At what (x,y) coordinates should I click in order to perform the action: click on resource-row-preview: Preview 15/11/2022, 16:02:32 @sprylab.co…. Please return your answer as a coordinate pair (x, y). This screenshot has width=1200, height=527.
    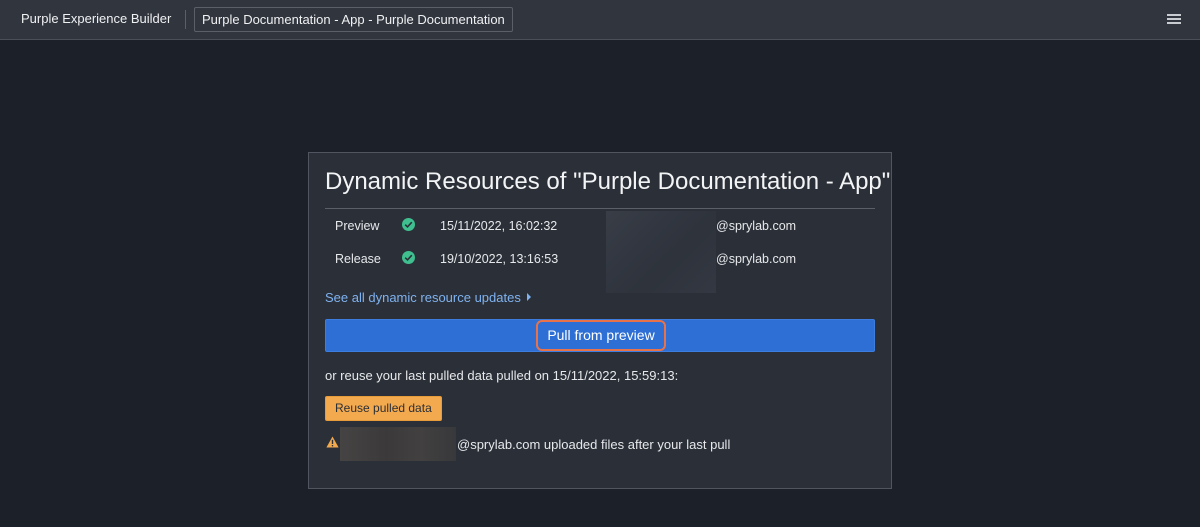
    Looking at the image, I should click on (600, 226).